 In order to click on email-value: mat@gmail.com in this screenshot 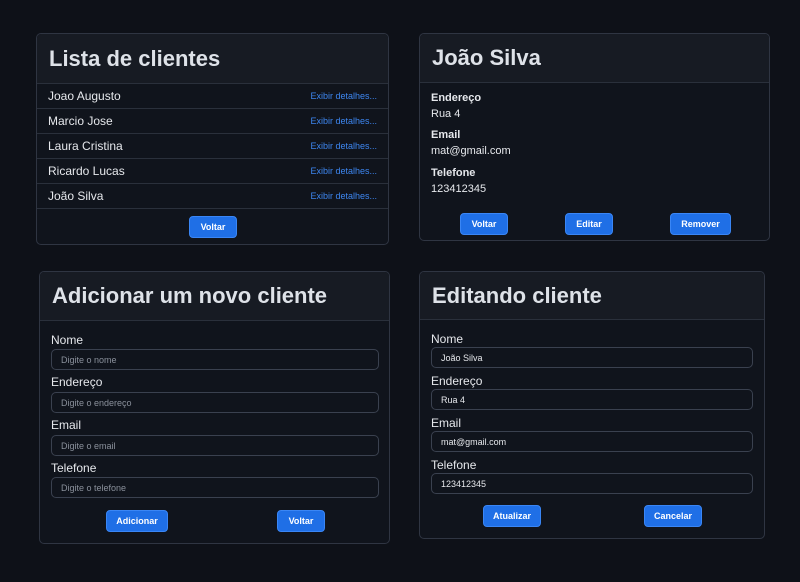, I will do `click(471, 151)`.